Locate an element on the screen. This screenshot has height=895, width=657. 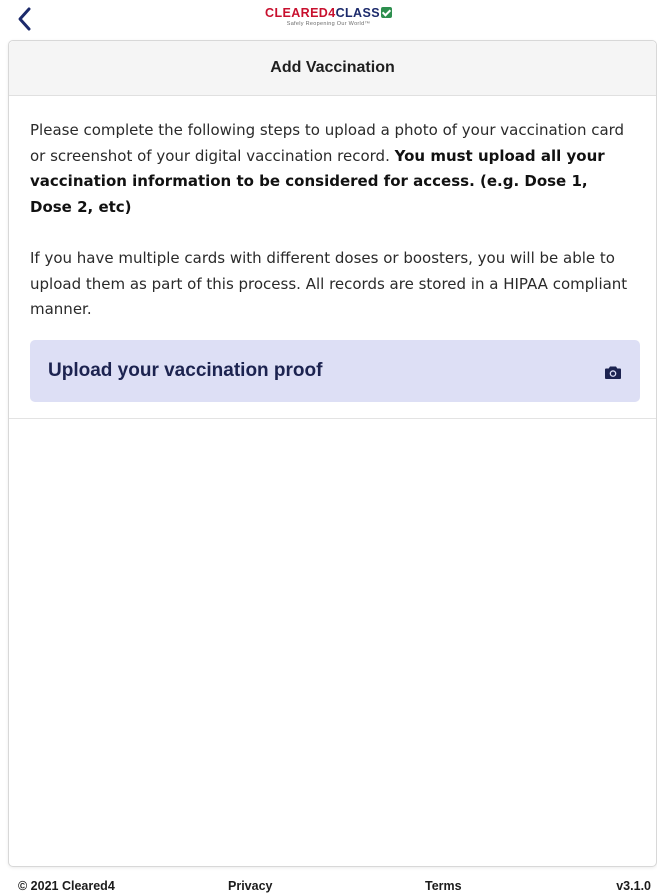
logo-text-primary: CLEARED4 is located at coordinates (300, 13).